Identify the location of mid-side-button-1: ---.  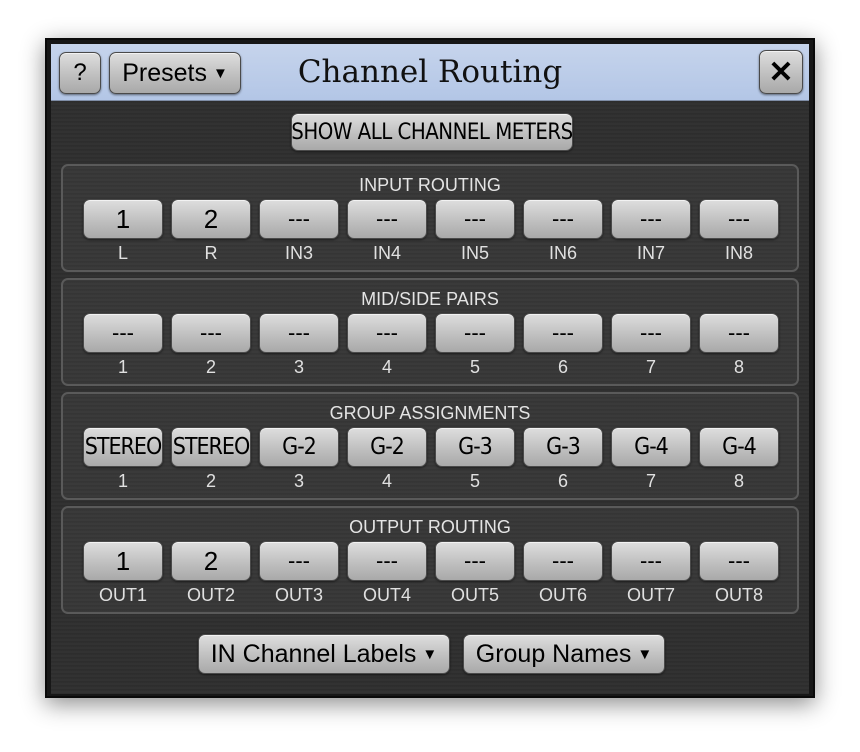
(123, 333).